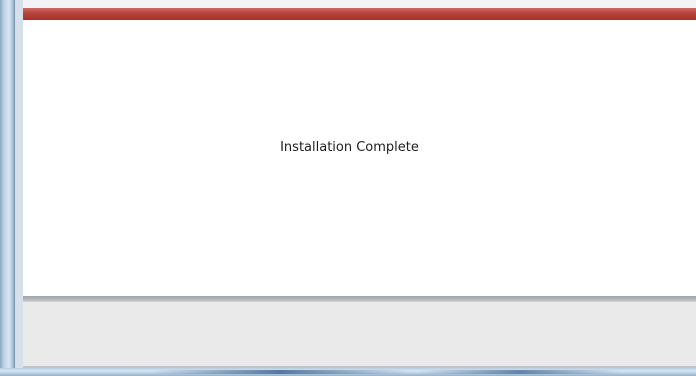 The height and width of the screenshot is (376, 696). Describe the element at coordinates (359, 14) in the screenshot. I see `title-bar-accent` at that location.